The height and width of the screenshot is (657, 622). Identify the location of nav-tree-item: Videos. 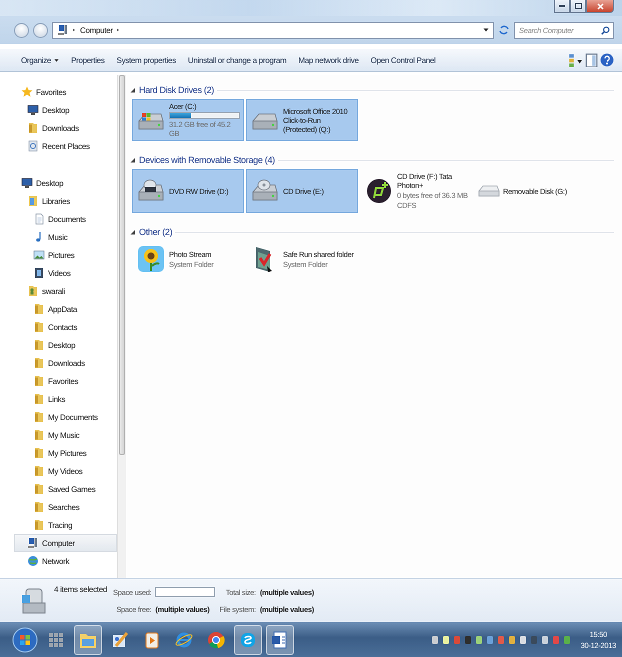
(65, 273).